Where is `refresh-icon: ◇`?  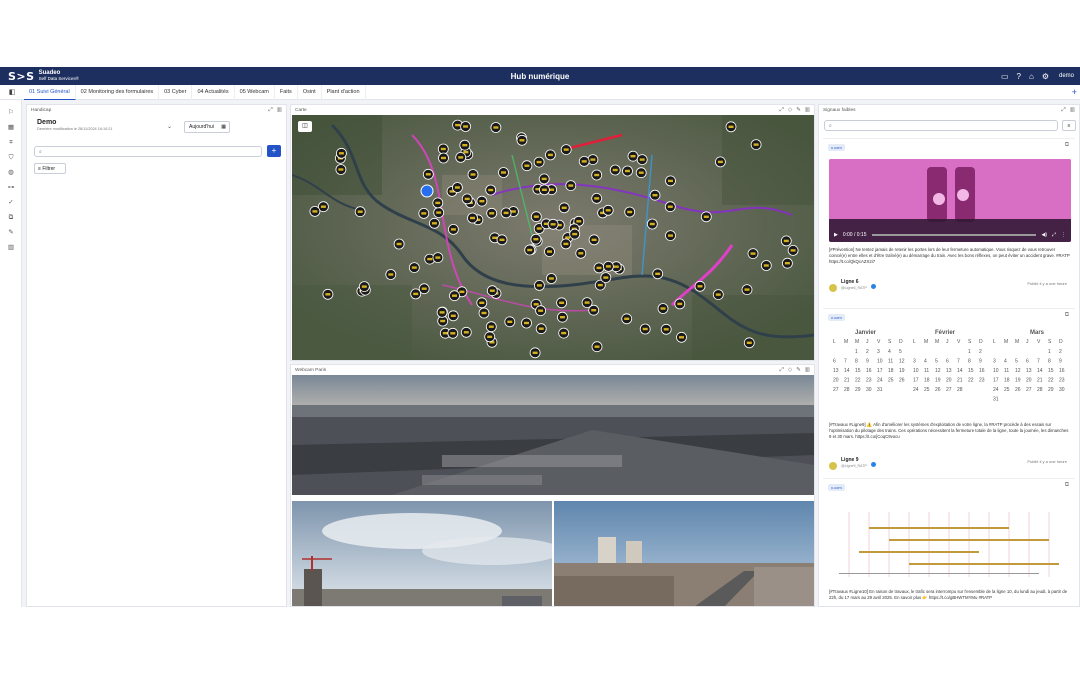
refresh-icon: ◇ is located at coordinates (790, 110).